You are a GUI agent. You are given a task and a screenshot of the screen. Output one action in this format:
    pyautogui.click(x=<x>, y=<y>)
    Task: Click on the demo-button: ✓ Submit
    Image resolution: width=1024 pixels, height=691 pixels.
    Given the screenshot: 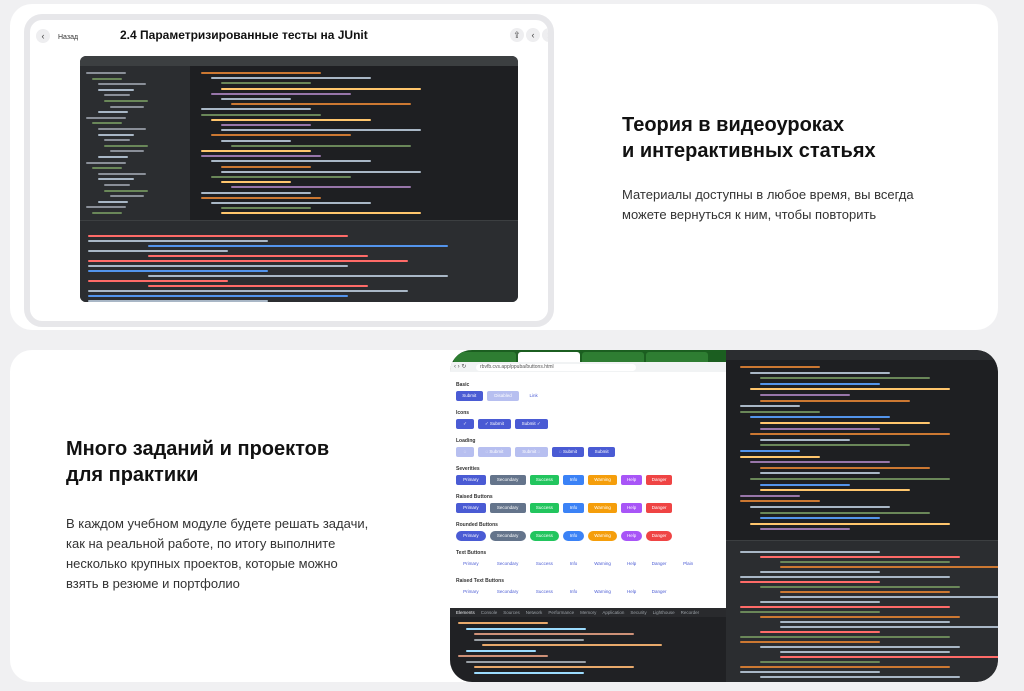 What is the action you would take?
    pyautogui.click(x=494, y=424)
    